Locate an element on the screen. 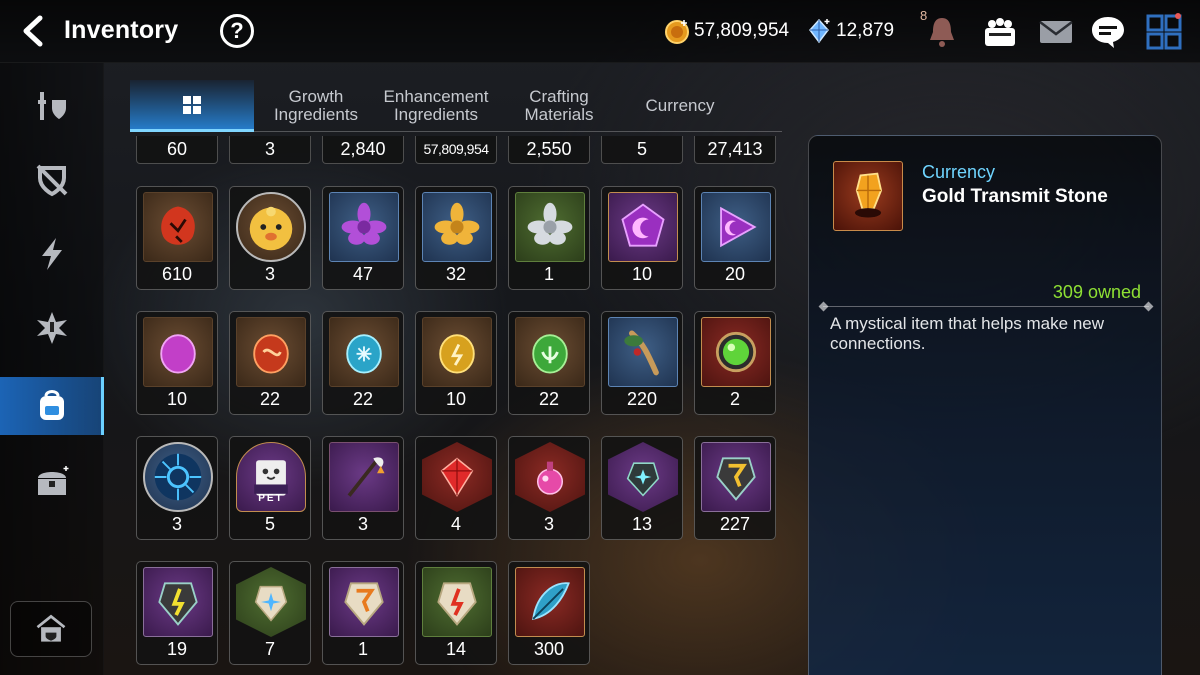 This screenshot has height=675, width=1200. item-count: 57,809,954 is located at coordinates (456, 150).